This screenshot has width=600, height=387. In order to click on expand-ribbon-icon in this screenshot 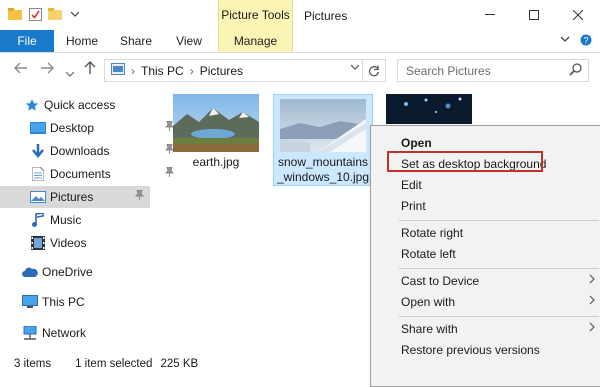, I will do `click(565, 41)`.